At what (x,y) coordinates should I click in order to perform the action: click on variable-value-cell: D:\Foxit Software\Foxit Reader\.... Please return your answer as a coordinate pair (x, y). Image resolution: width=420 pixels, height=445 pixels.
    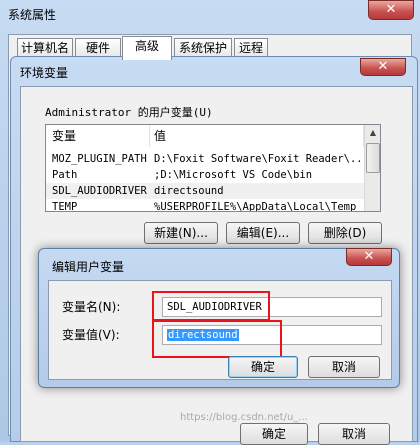
    Looking at the image, I should click on (259, 159).